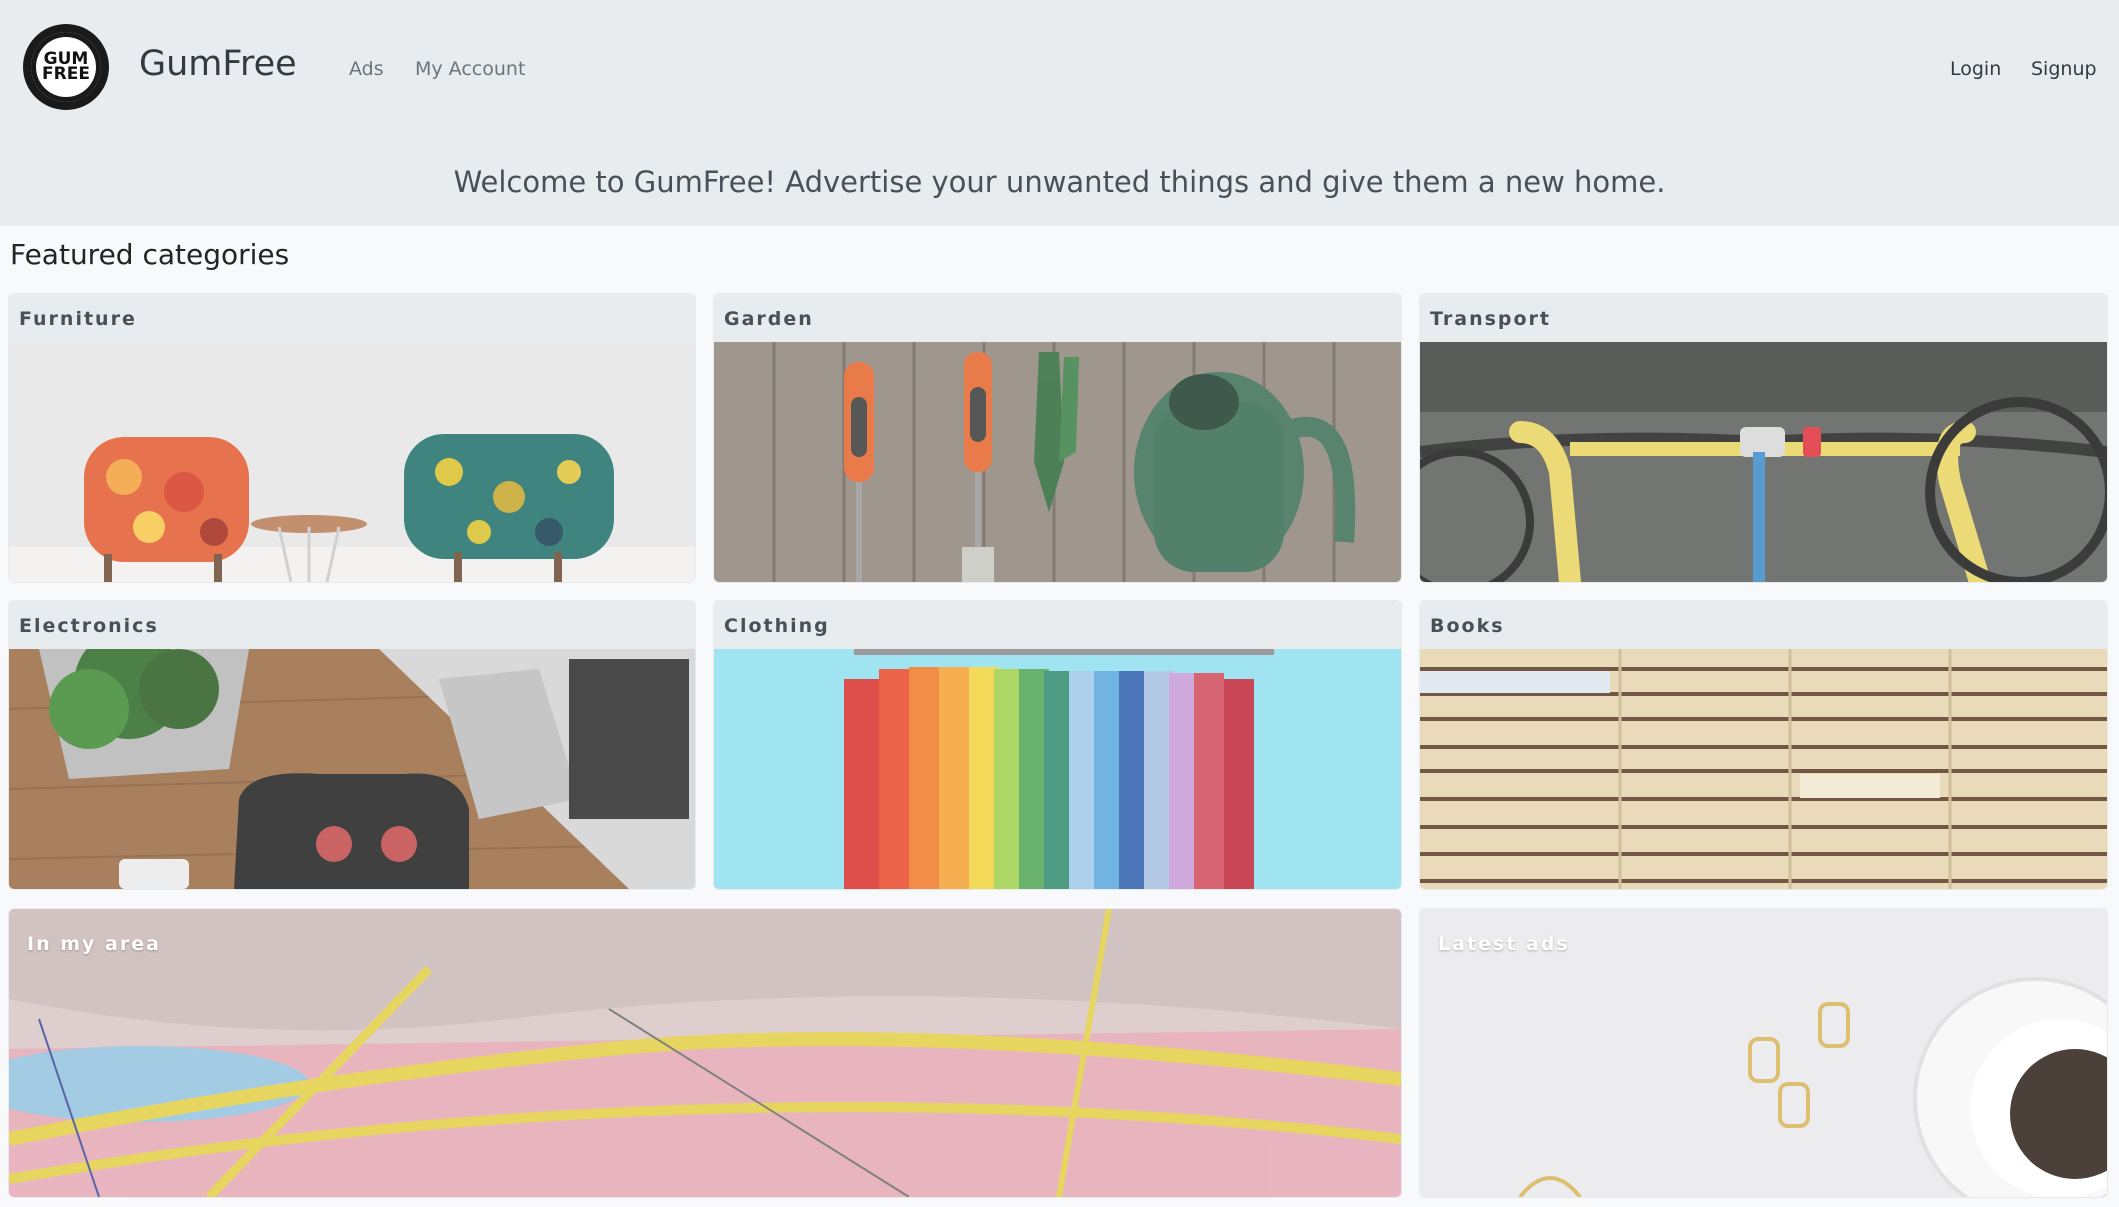 This screenshot has height=1207, width=2119. I want to click on garden-tools-photo, so click(1057, 462).